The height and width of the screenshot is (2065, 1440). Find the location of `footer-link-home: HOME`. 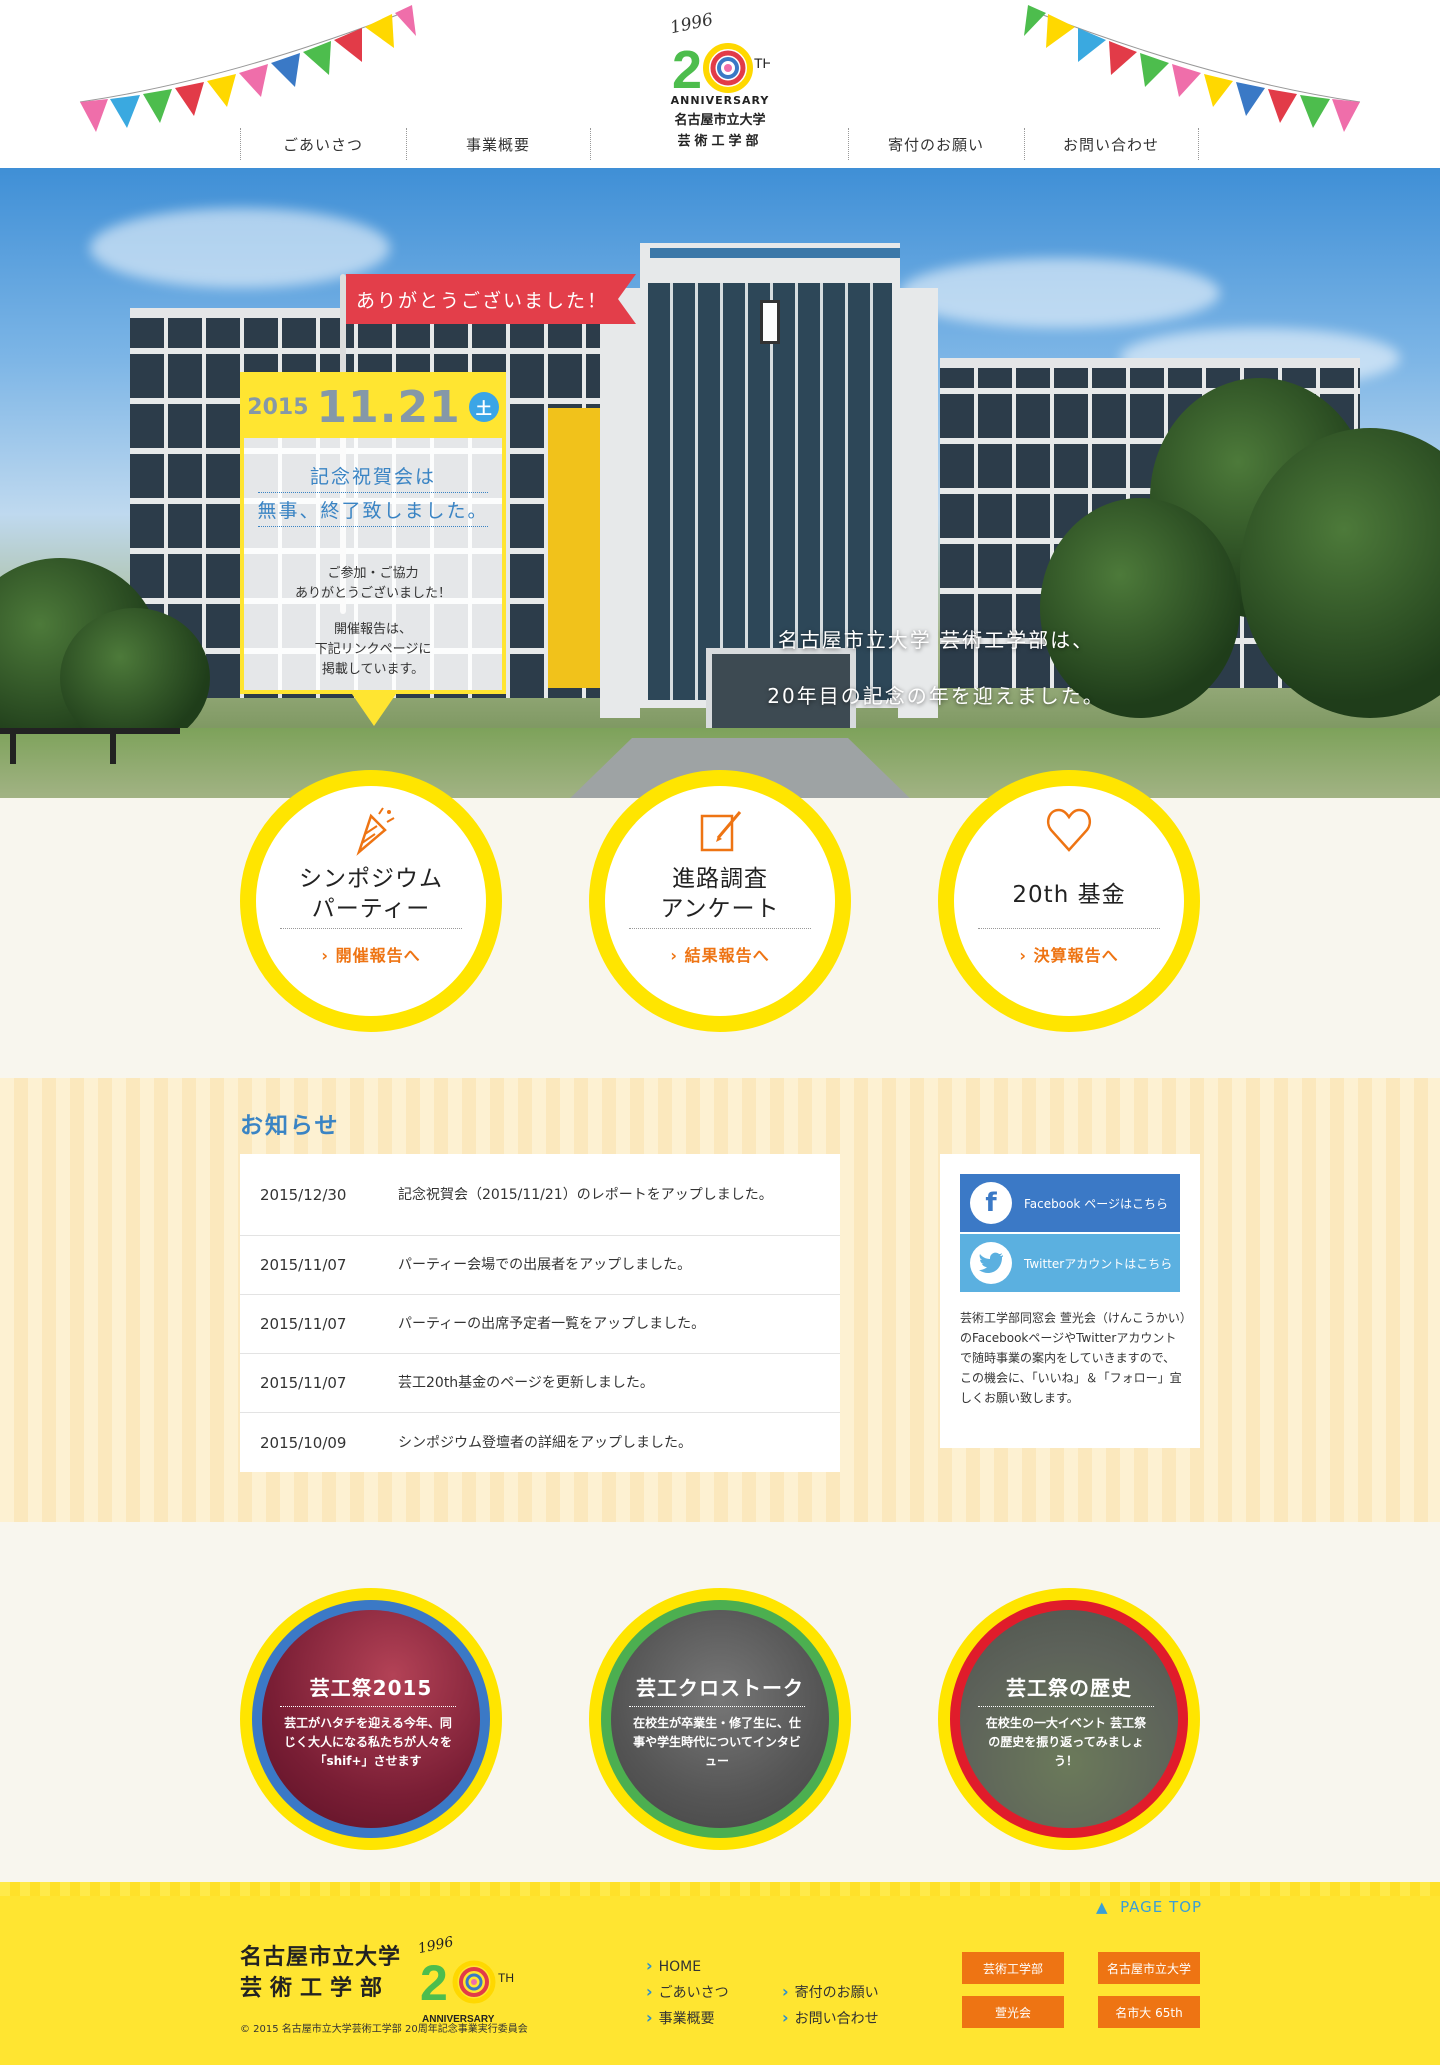

footer-link-home: HOME is located at coordinates (673, 1965).